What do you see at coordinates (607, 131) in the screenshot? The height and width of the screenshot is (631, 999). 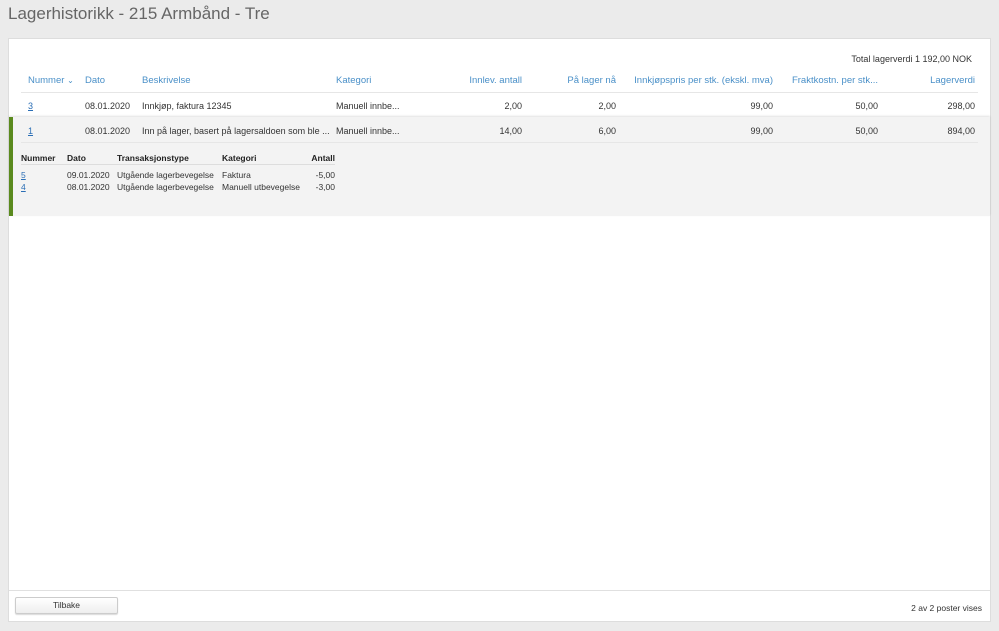 I see `row-paa-lager: 6,00` at bounding box center [607, 131].